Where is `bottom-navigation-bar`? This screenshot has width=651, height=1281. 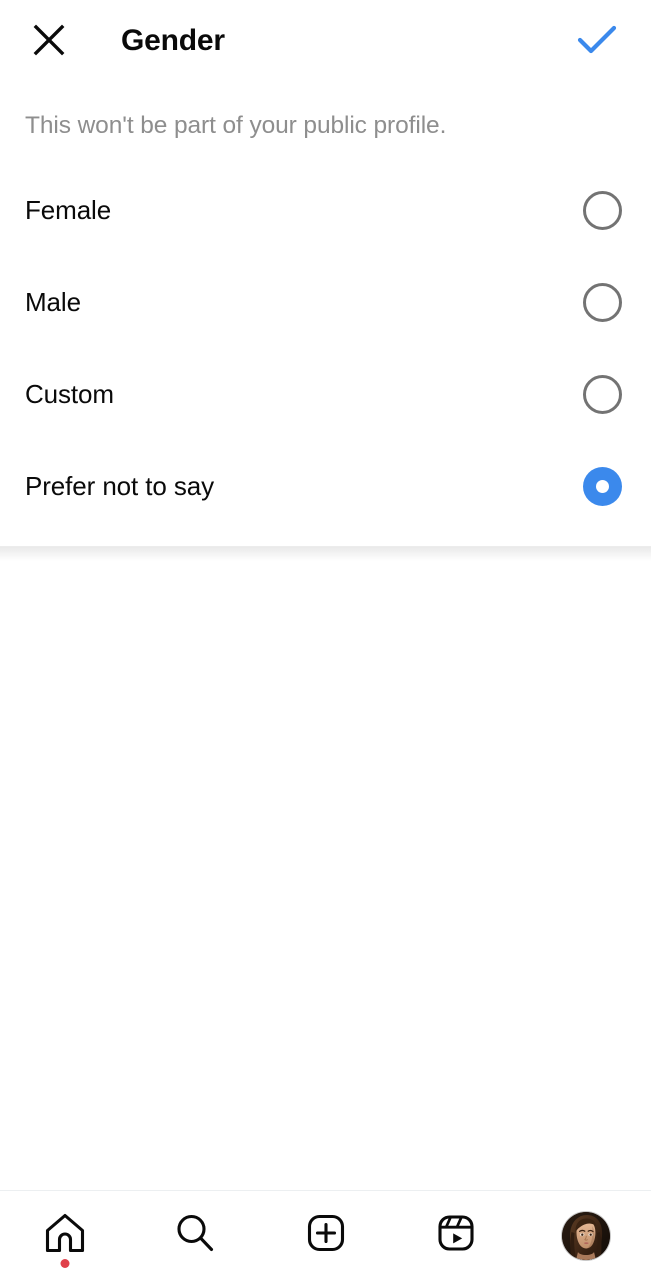
bottom-navigation-bar is located at coordinates (325, 1235).